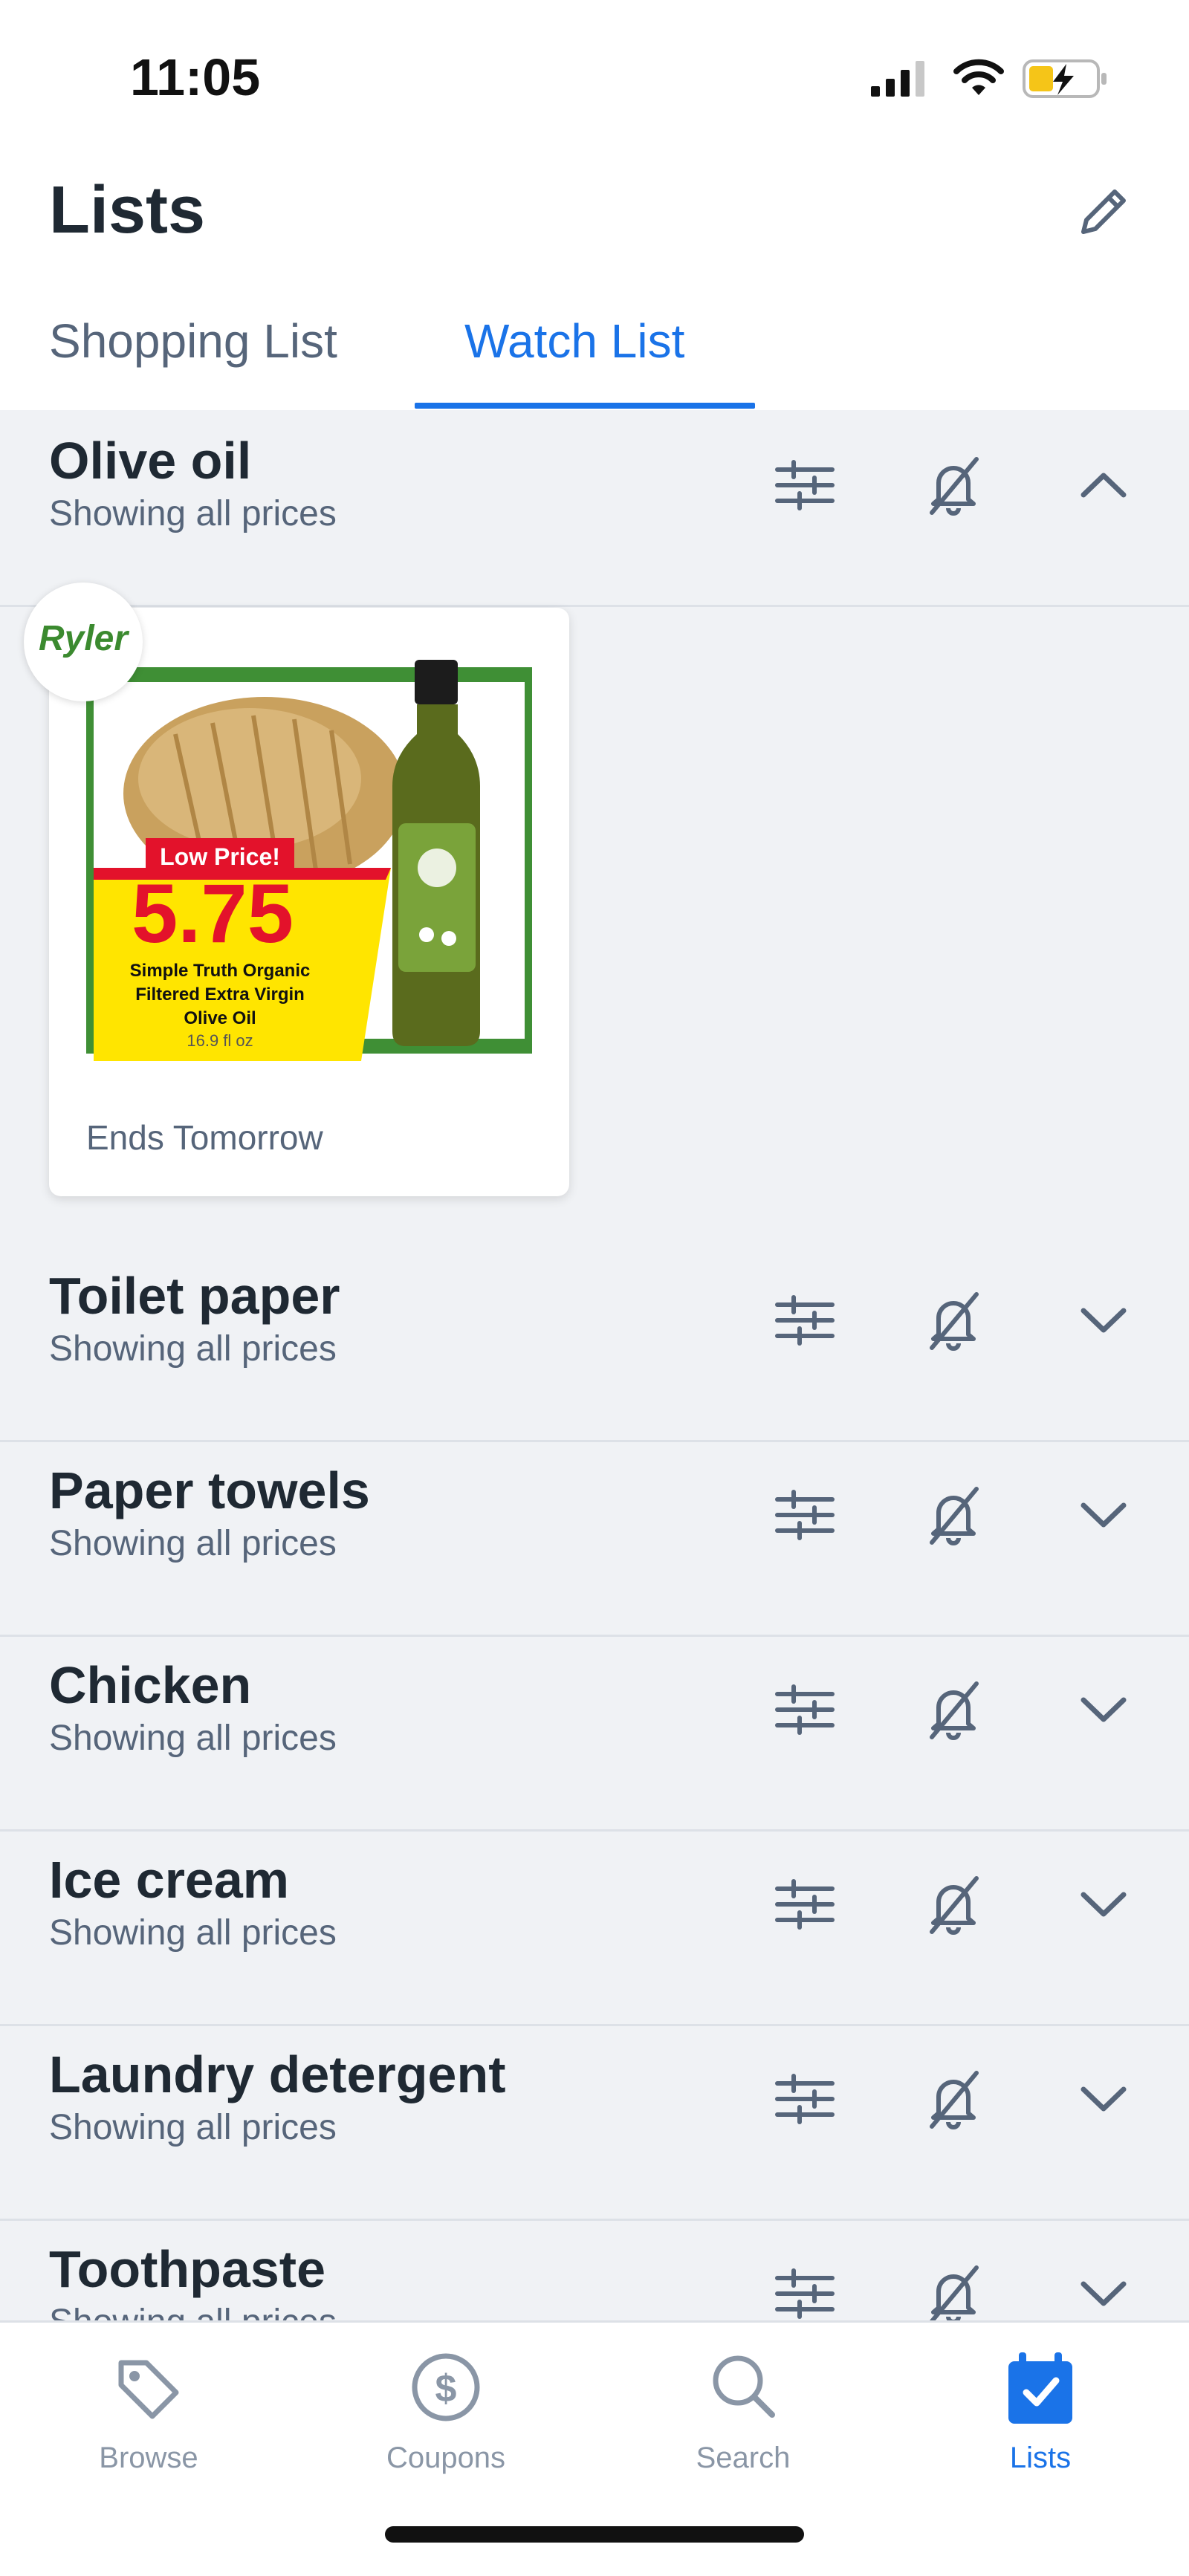 This screenshot has height=2576, width=1189. Describe the element at coordinates (148, 2389) in the screenshot. I see `tag-icon` at that location.